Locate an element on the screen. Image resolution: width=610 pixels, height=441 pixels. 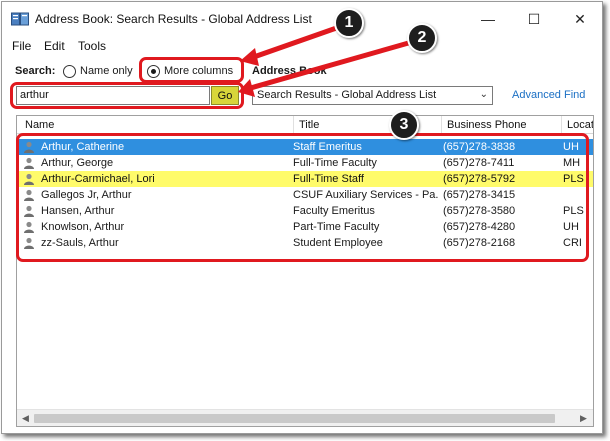
address-book-select: Search Results - Global Address List ⌄ is located at coordinates (372, 95).